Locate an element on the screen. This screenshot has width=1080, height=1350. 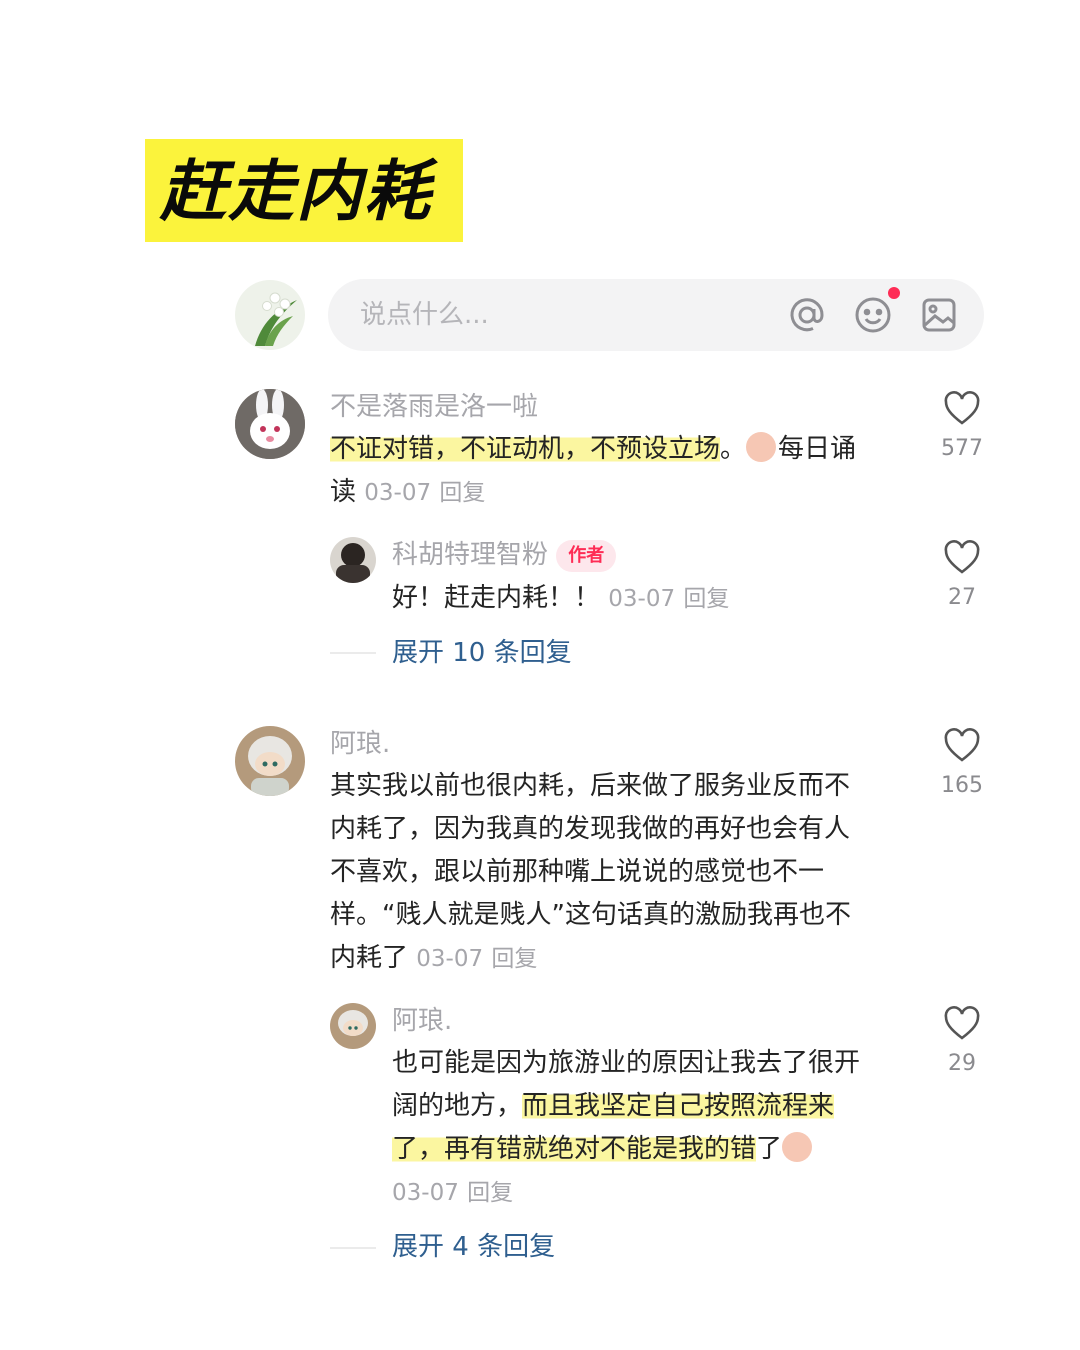
highlighted-text: 不证对错，不证动机，不预设立场 is located at coordinates (525, 449).